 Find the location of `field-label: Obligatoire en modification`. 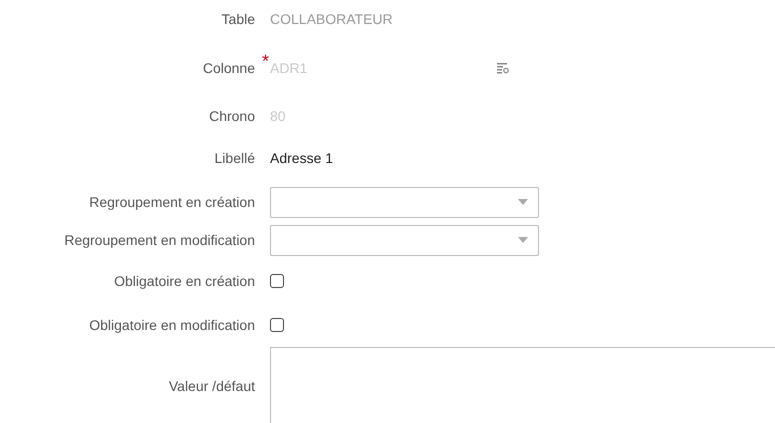

field-label: Obligatoire en modification is located at coordinates (171, 325).